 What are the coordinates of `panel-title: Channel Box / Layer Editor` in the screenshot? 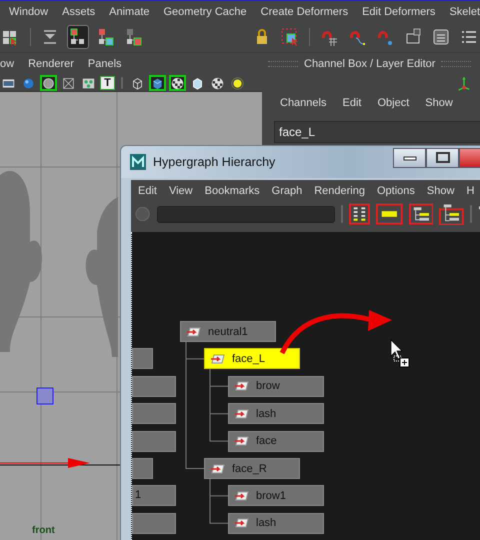 It's located at (370, 64).